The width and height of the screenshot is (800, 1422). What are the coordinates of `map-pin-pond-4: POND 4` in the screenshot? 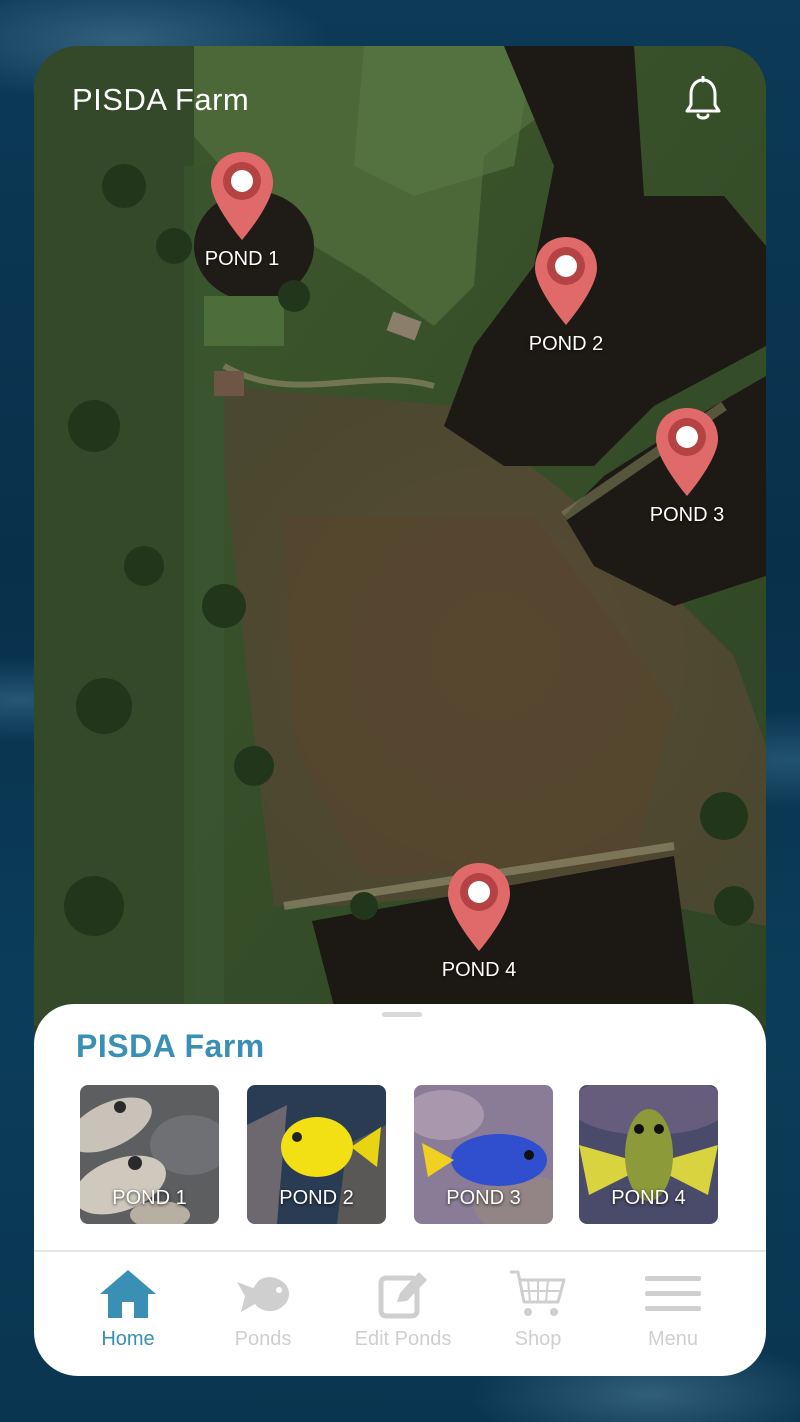 It's located at (479, 921).